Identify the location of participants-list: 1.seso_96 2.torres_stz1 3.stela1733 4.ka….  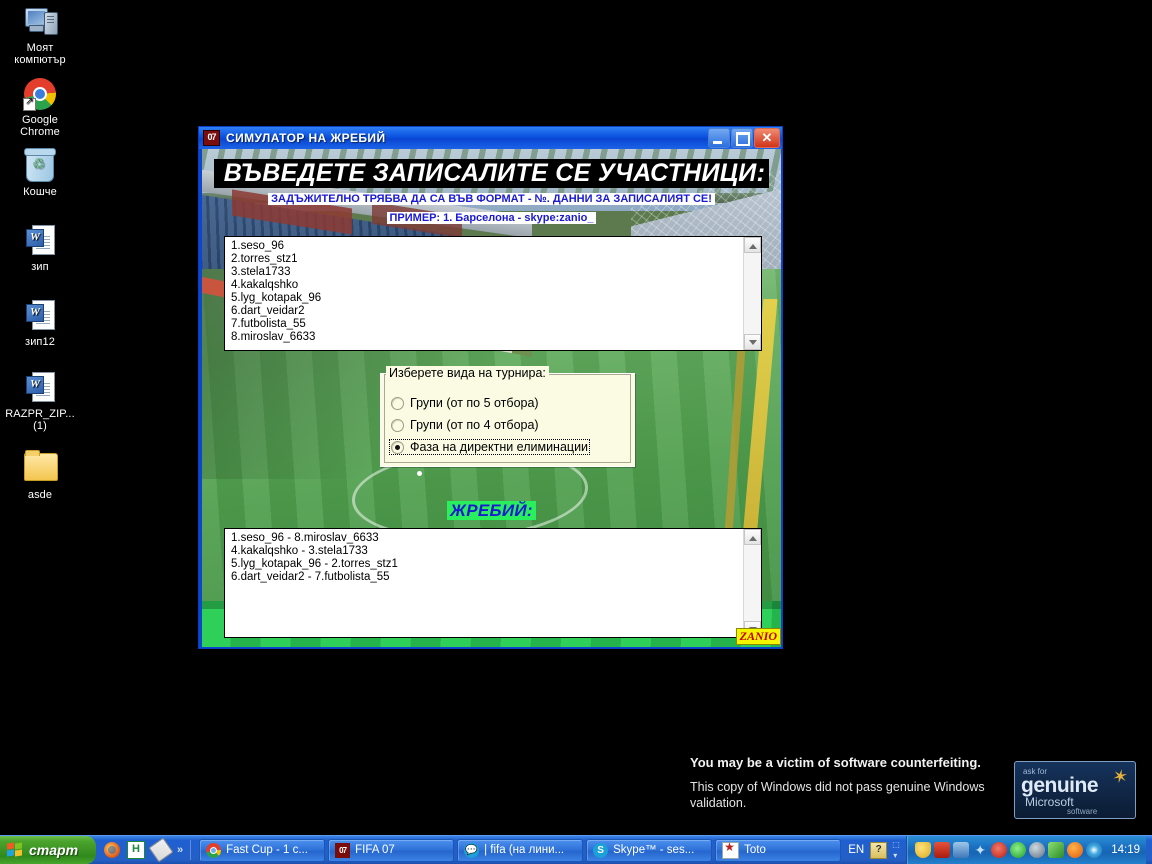
(484, 293).